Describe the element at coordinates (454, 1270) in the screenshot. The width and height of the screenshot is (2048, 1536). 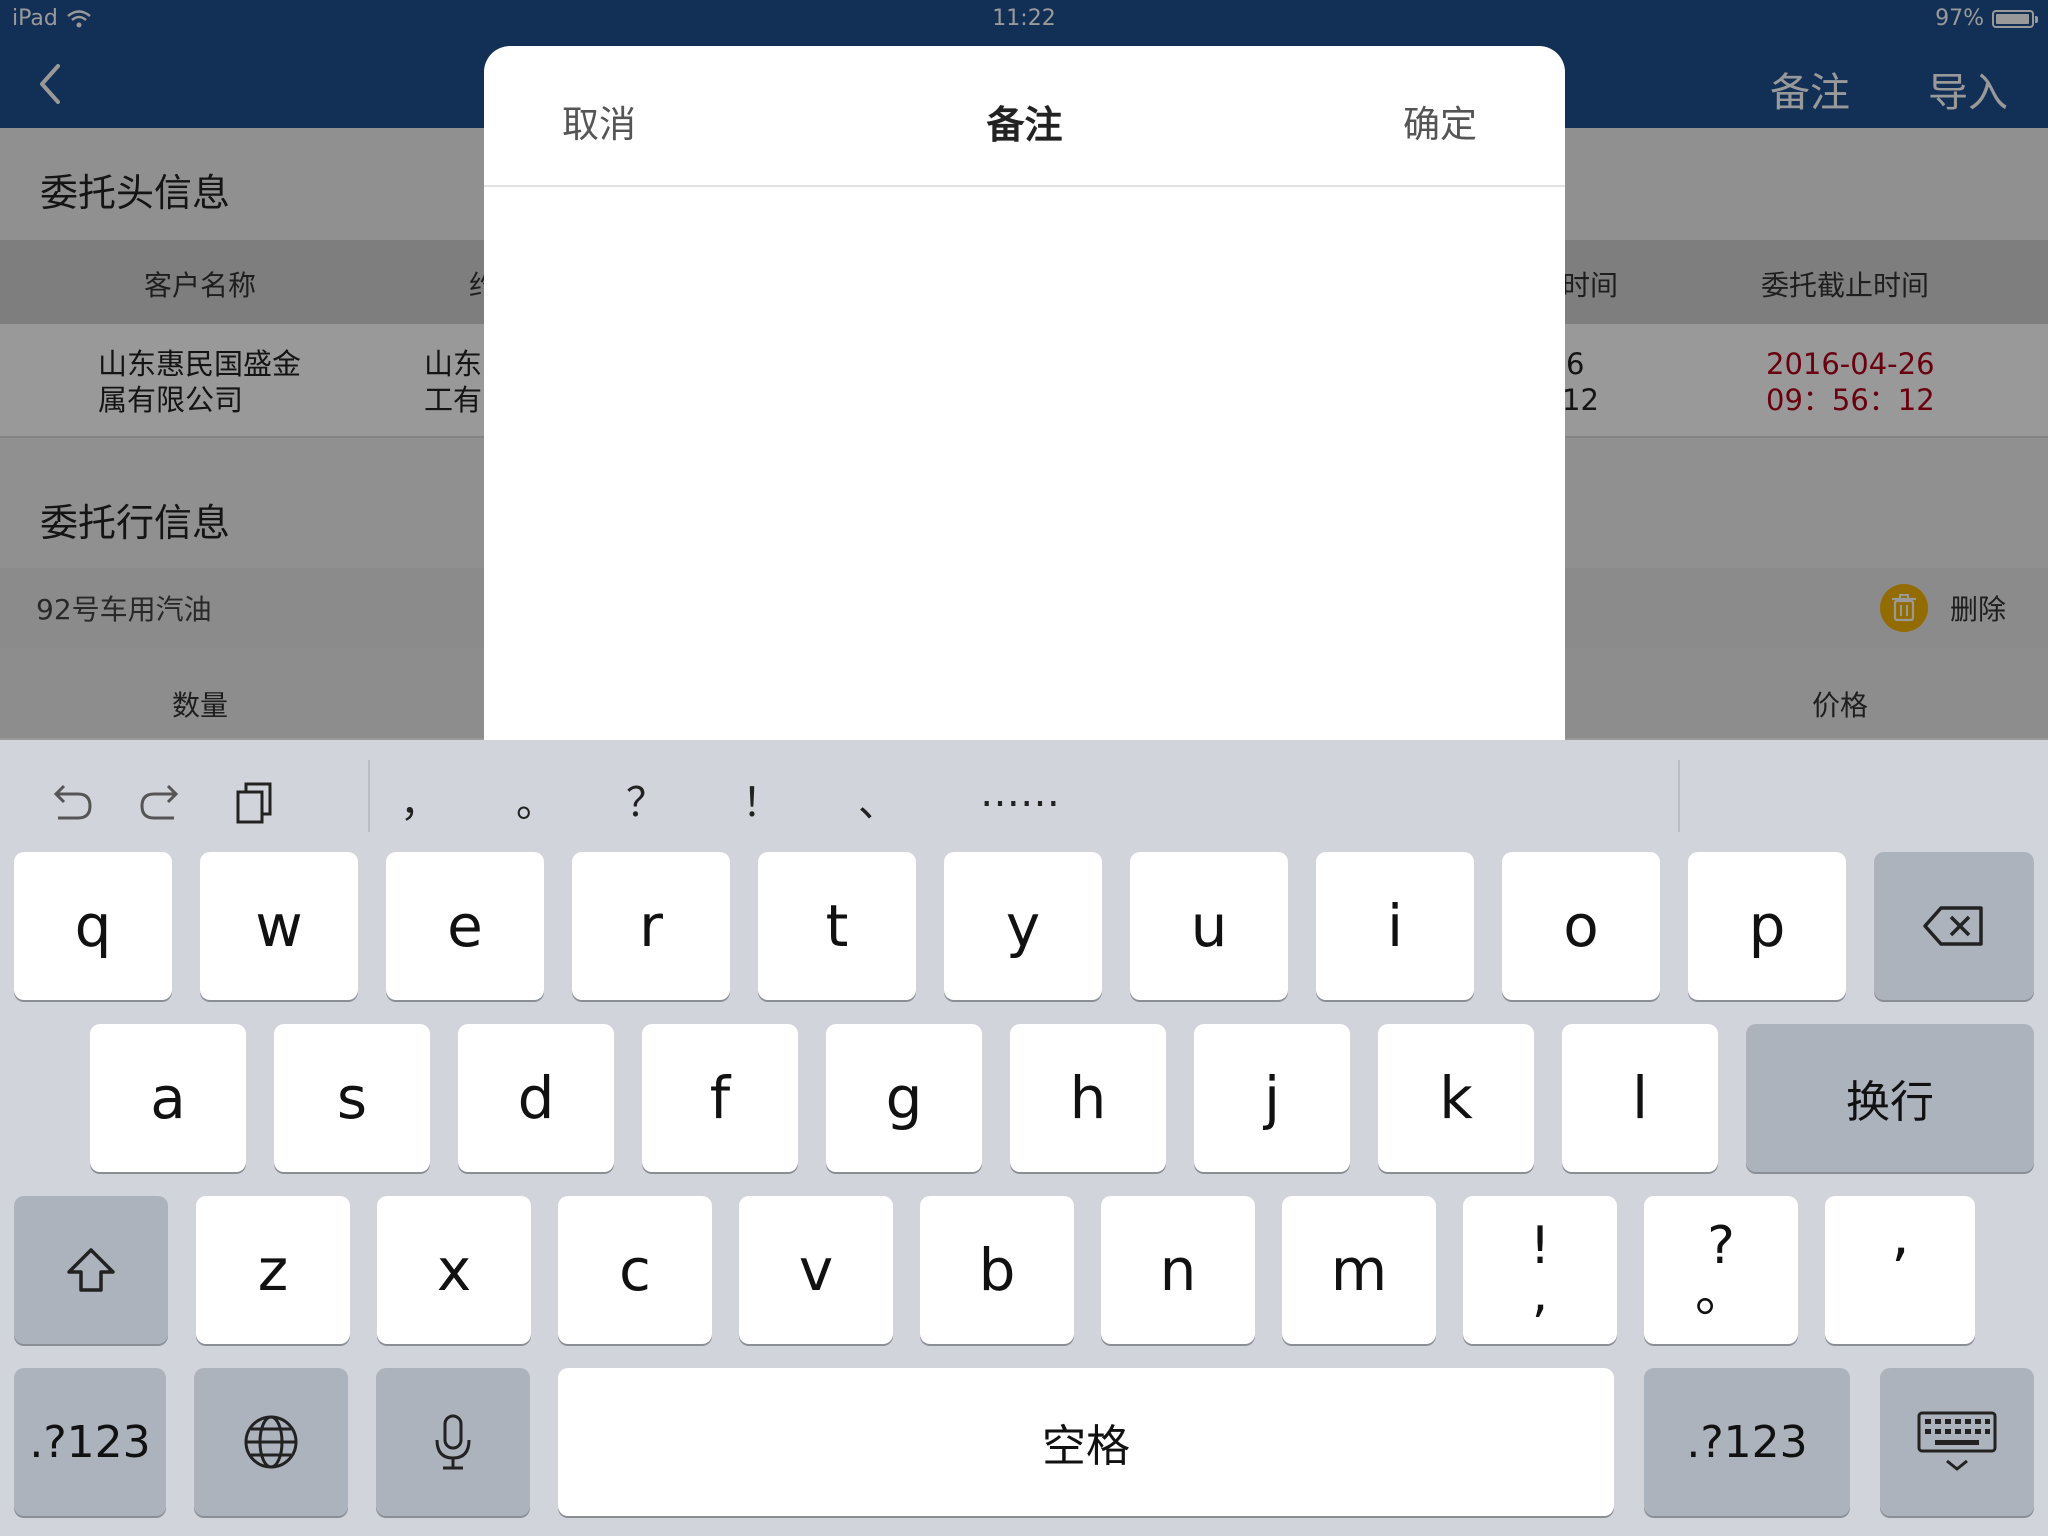
I see `key-x: x` at that location.